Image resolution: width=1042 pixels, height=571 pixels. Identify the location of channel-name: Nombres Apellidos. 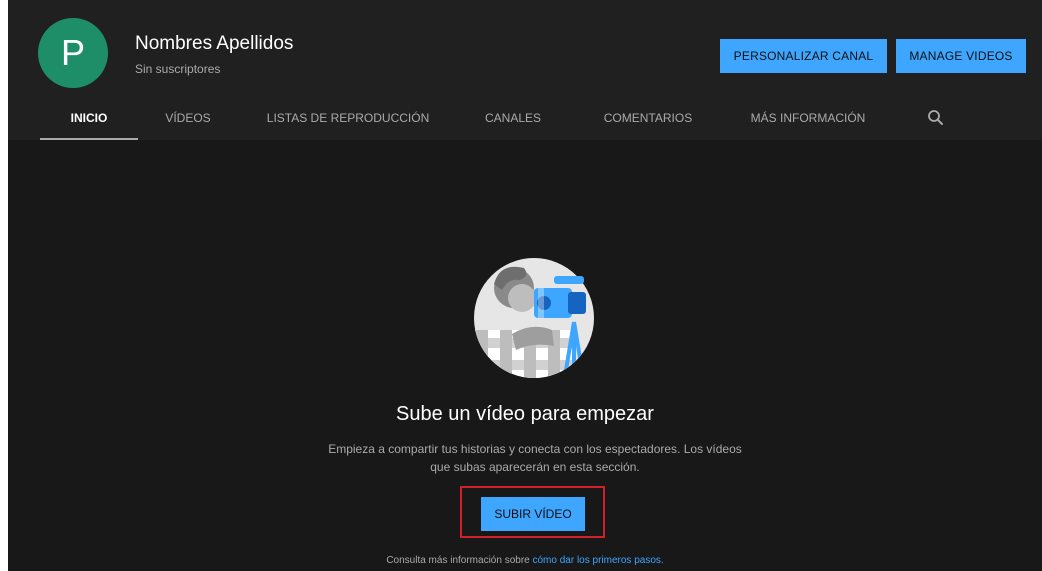
(214, 43).